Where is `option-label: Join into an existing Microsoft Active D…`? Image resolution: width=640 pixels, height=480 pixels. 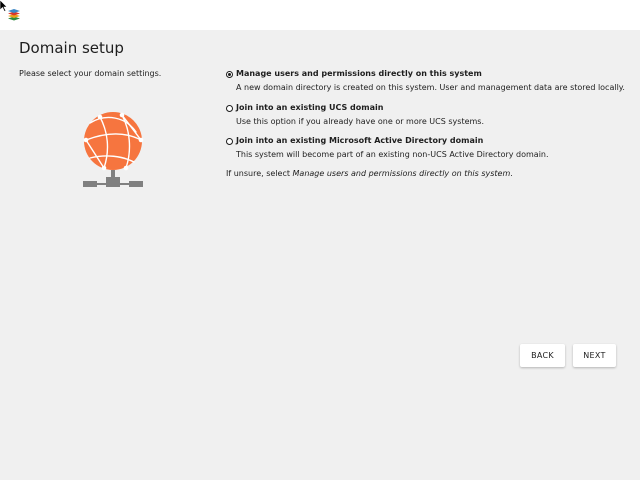 option-label: Join into an existing Microsoft Active D… is located at coordinates (360, 140).